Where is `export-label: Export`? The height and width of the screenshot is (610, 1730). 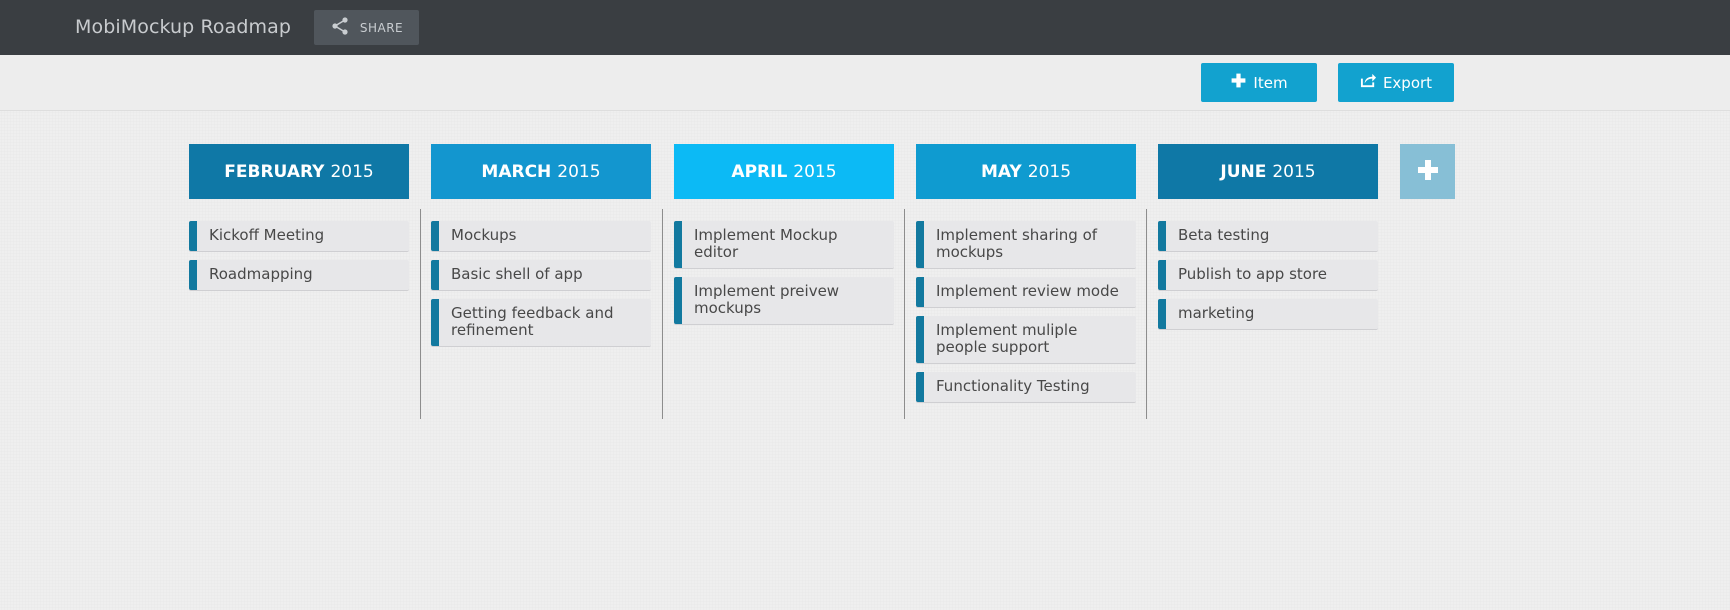
export-label: Export is located at coordinates (1407, 82).